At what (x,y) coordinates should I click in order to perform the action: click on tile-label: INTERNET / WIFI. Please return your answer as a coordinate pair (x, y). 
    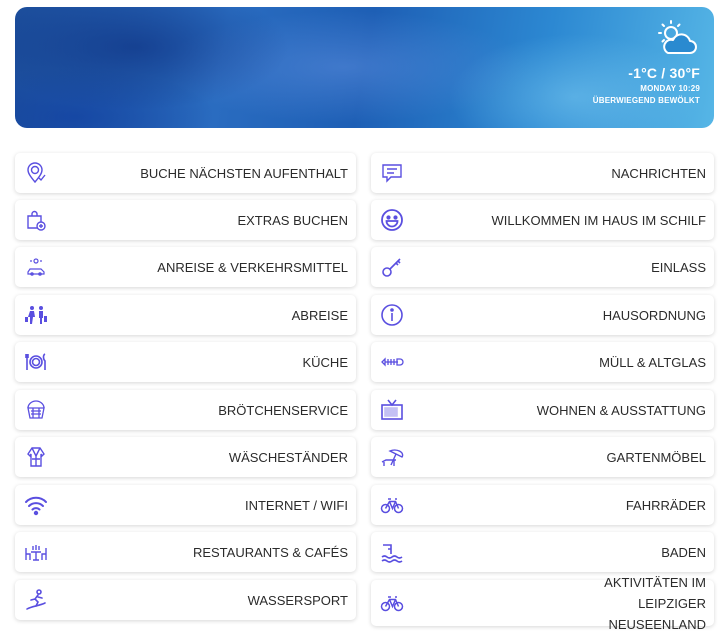
    Looking at the image, I should click on (296, 505).